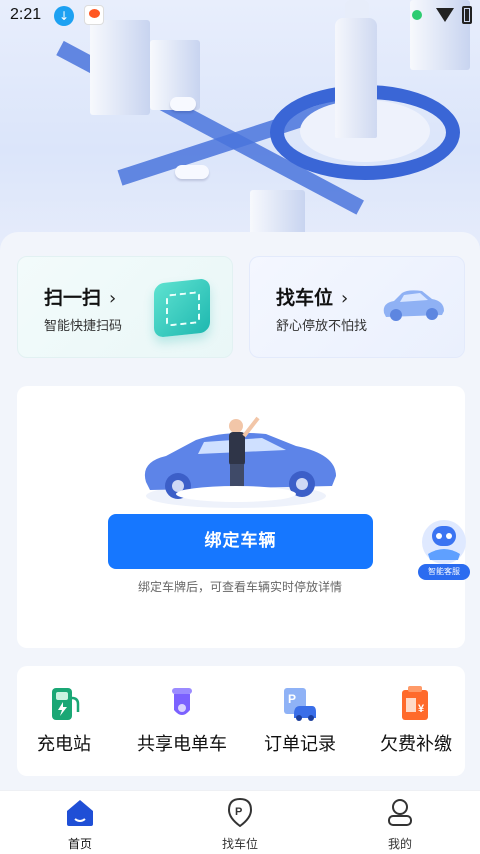 This screenshot has height=854, width=480. I want to click on e-bike-icon, so click(182, 701).